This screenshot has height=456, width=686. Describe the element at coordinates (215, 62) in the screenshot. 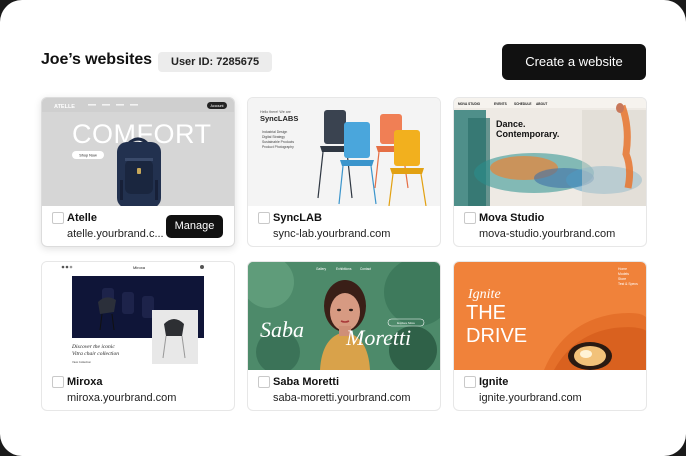

I see `user-id-badge: User ID: 7285675` at that location.